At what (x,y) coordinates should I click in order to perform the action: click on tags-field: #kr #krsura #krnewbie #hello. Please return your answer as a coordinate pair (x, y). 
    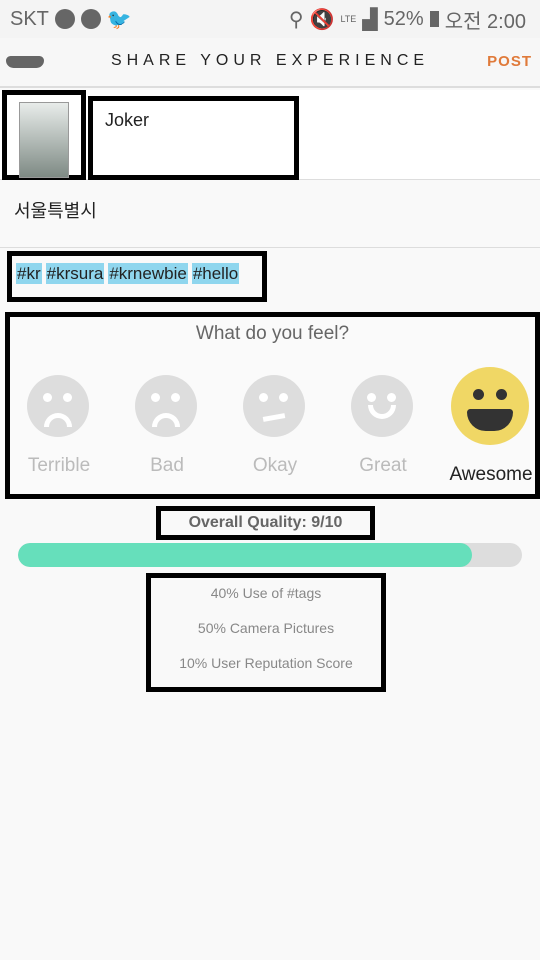
    Looking at the image, I should click on (137, 276).